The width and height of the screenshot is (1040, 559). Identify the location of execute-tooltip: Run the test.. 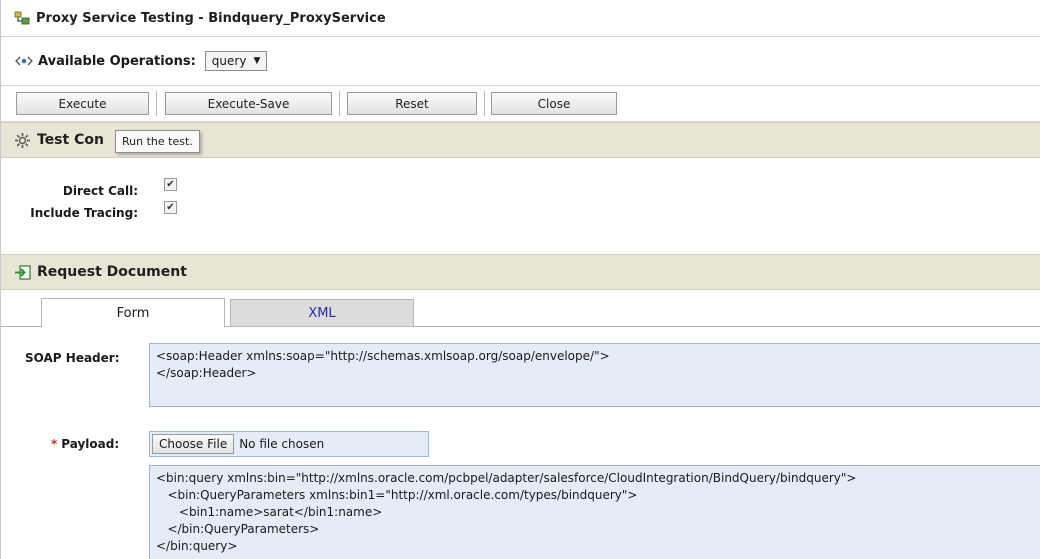
(157, 141).